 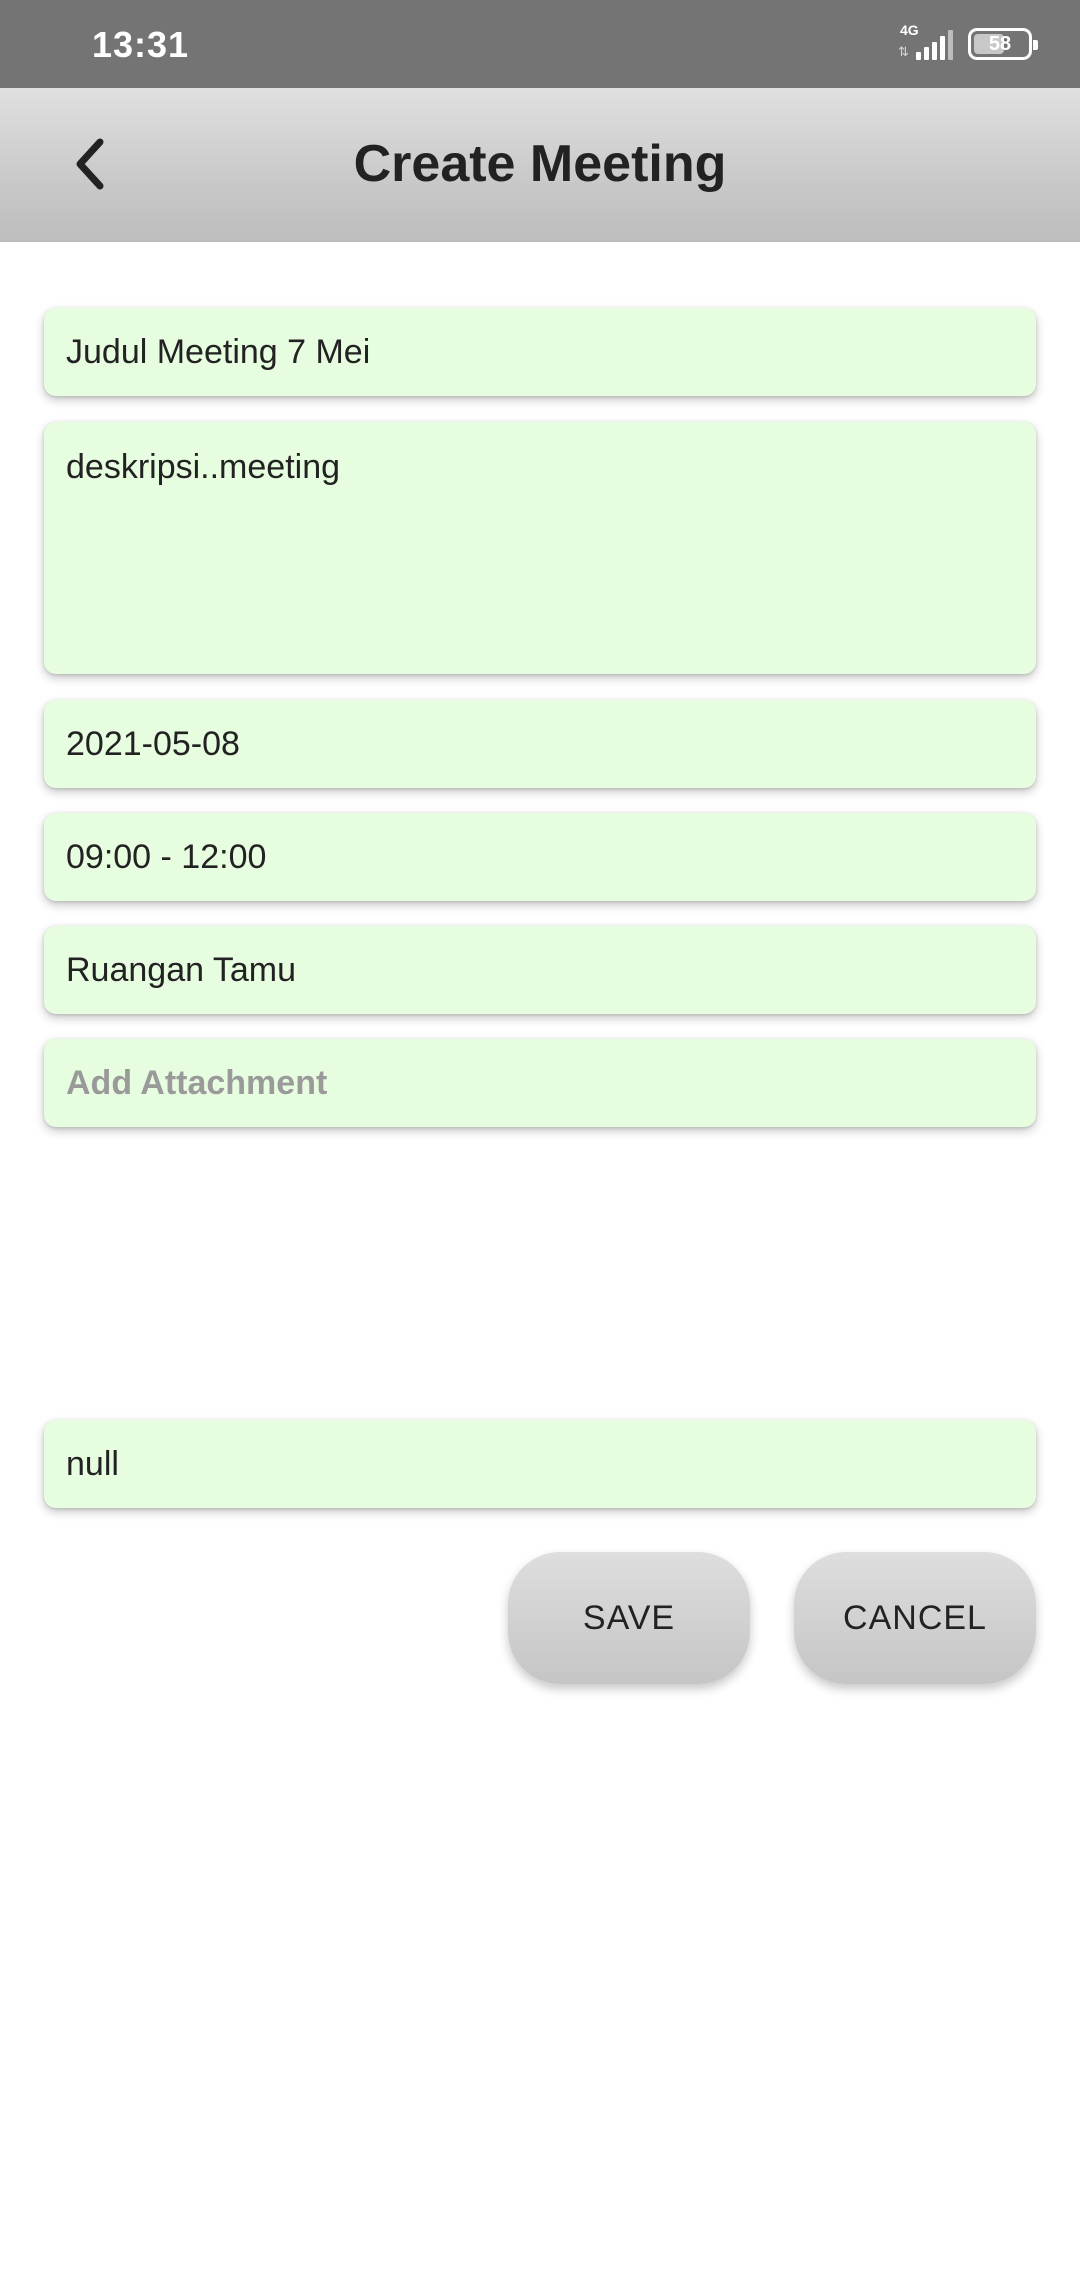 I want to click on network-type-label: 4G, so click(x=909, y=30).